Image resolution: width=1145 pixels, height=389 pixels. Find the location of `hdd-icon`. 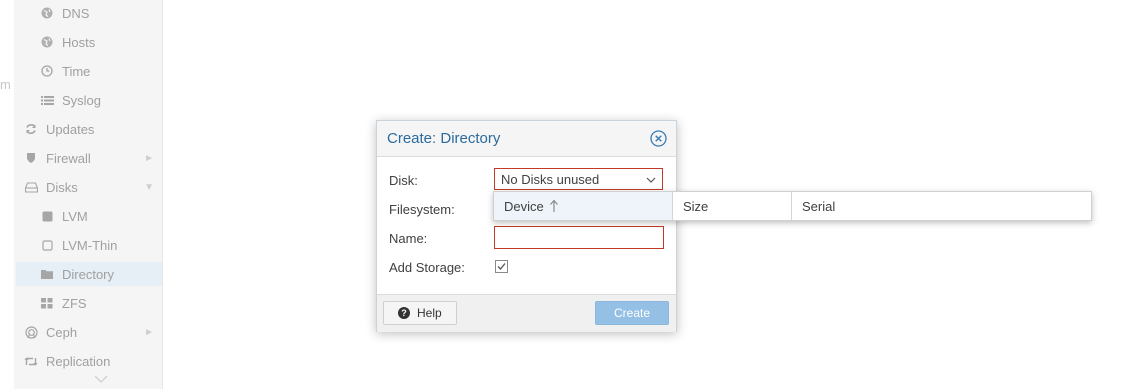

hdd-icon is located at coordinates (31, 187).